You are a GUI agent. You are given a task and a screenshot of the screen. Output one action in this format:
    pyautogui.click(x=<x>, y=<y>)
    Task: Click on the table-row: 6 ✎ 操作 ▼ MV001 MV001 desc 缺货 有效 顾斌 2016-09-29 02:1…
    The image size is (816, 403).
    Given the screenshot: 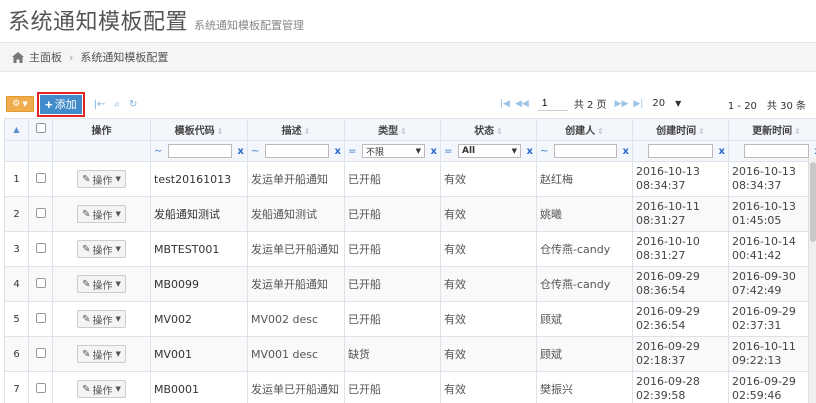 What is the action you would take?
    pyautogui.click(x=410, y=354)
    